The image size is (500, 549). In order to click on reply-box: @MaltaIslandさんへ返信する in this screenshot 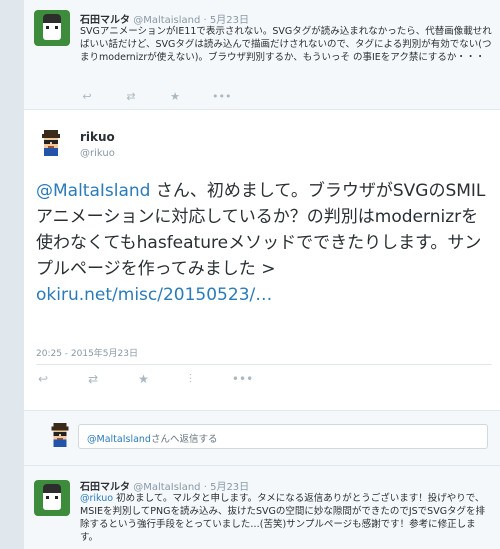, I will do `click(262, 437)`.